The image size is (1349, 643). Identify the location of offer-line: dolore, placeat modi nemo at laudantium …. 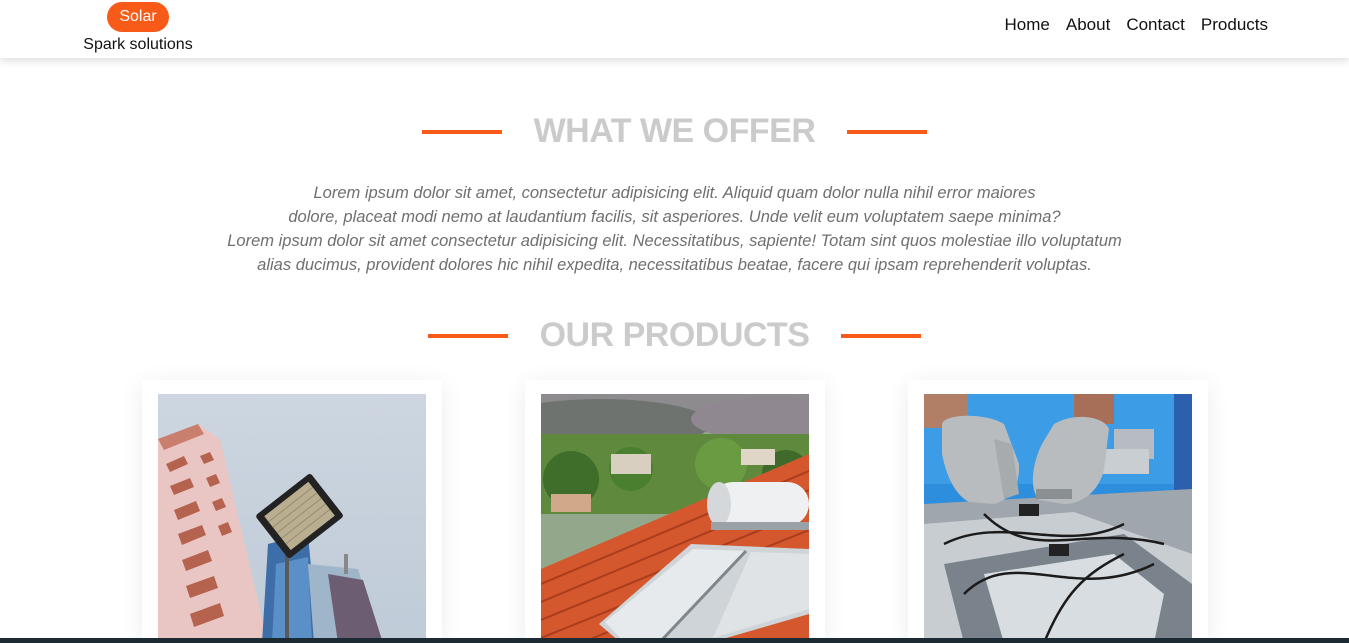
(674, 217).